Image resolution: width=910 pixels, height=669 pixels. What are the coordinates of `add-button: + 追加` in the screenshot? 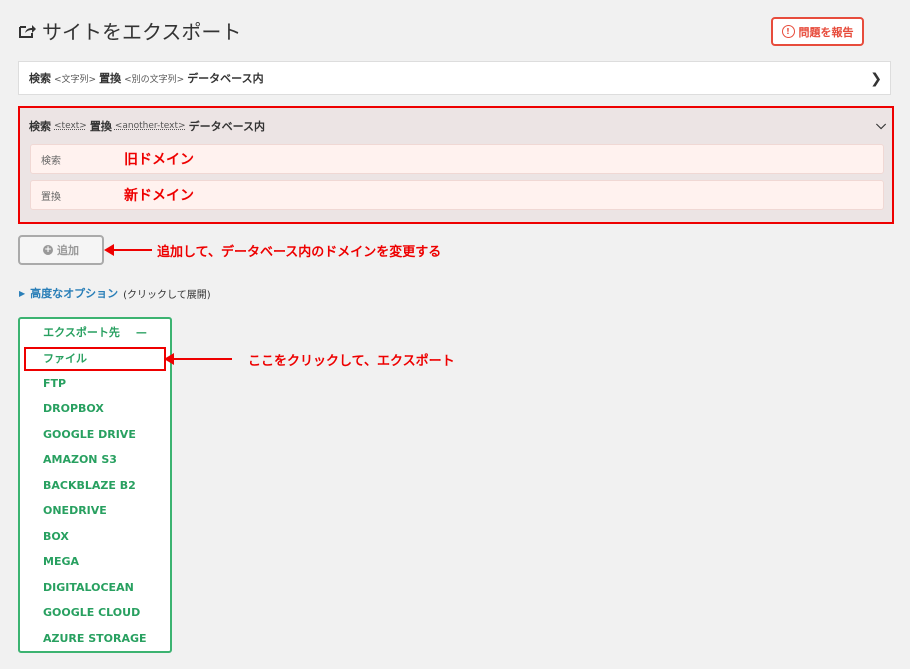 It's located at (61, 250).